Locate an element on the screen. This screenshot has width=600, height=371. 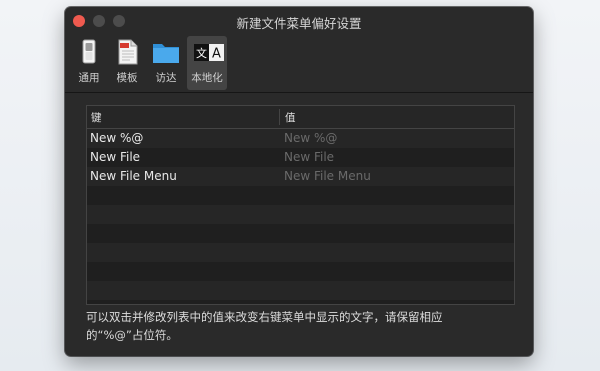
tab-general-label: 通用 is located at coordinates (89, 78).